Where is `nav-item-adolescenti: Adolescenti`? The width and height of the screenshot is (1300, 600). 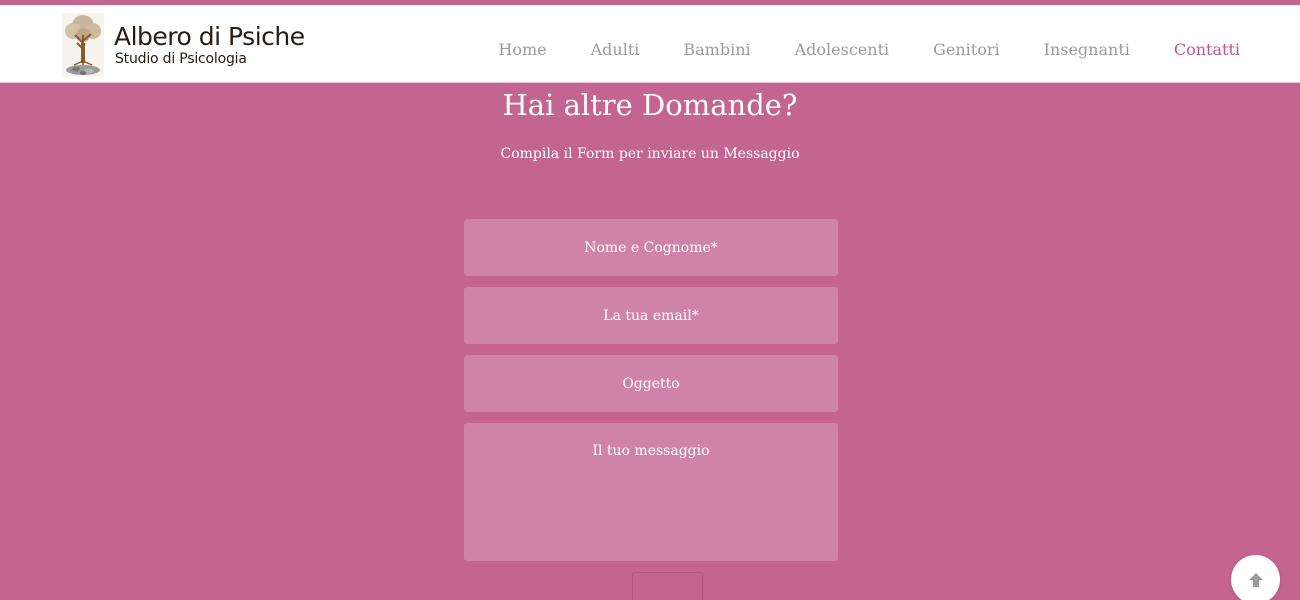
nav-item-adolescenti: Adolescenti is located at coordinates (842, 49).